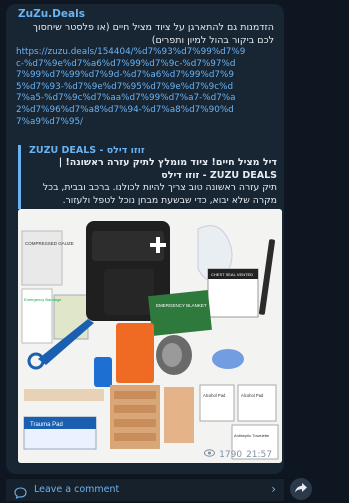  I want to click on blanket-label: EMERGENCY BLANKET, so click(181, 305).